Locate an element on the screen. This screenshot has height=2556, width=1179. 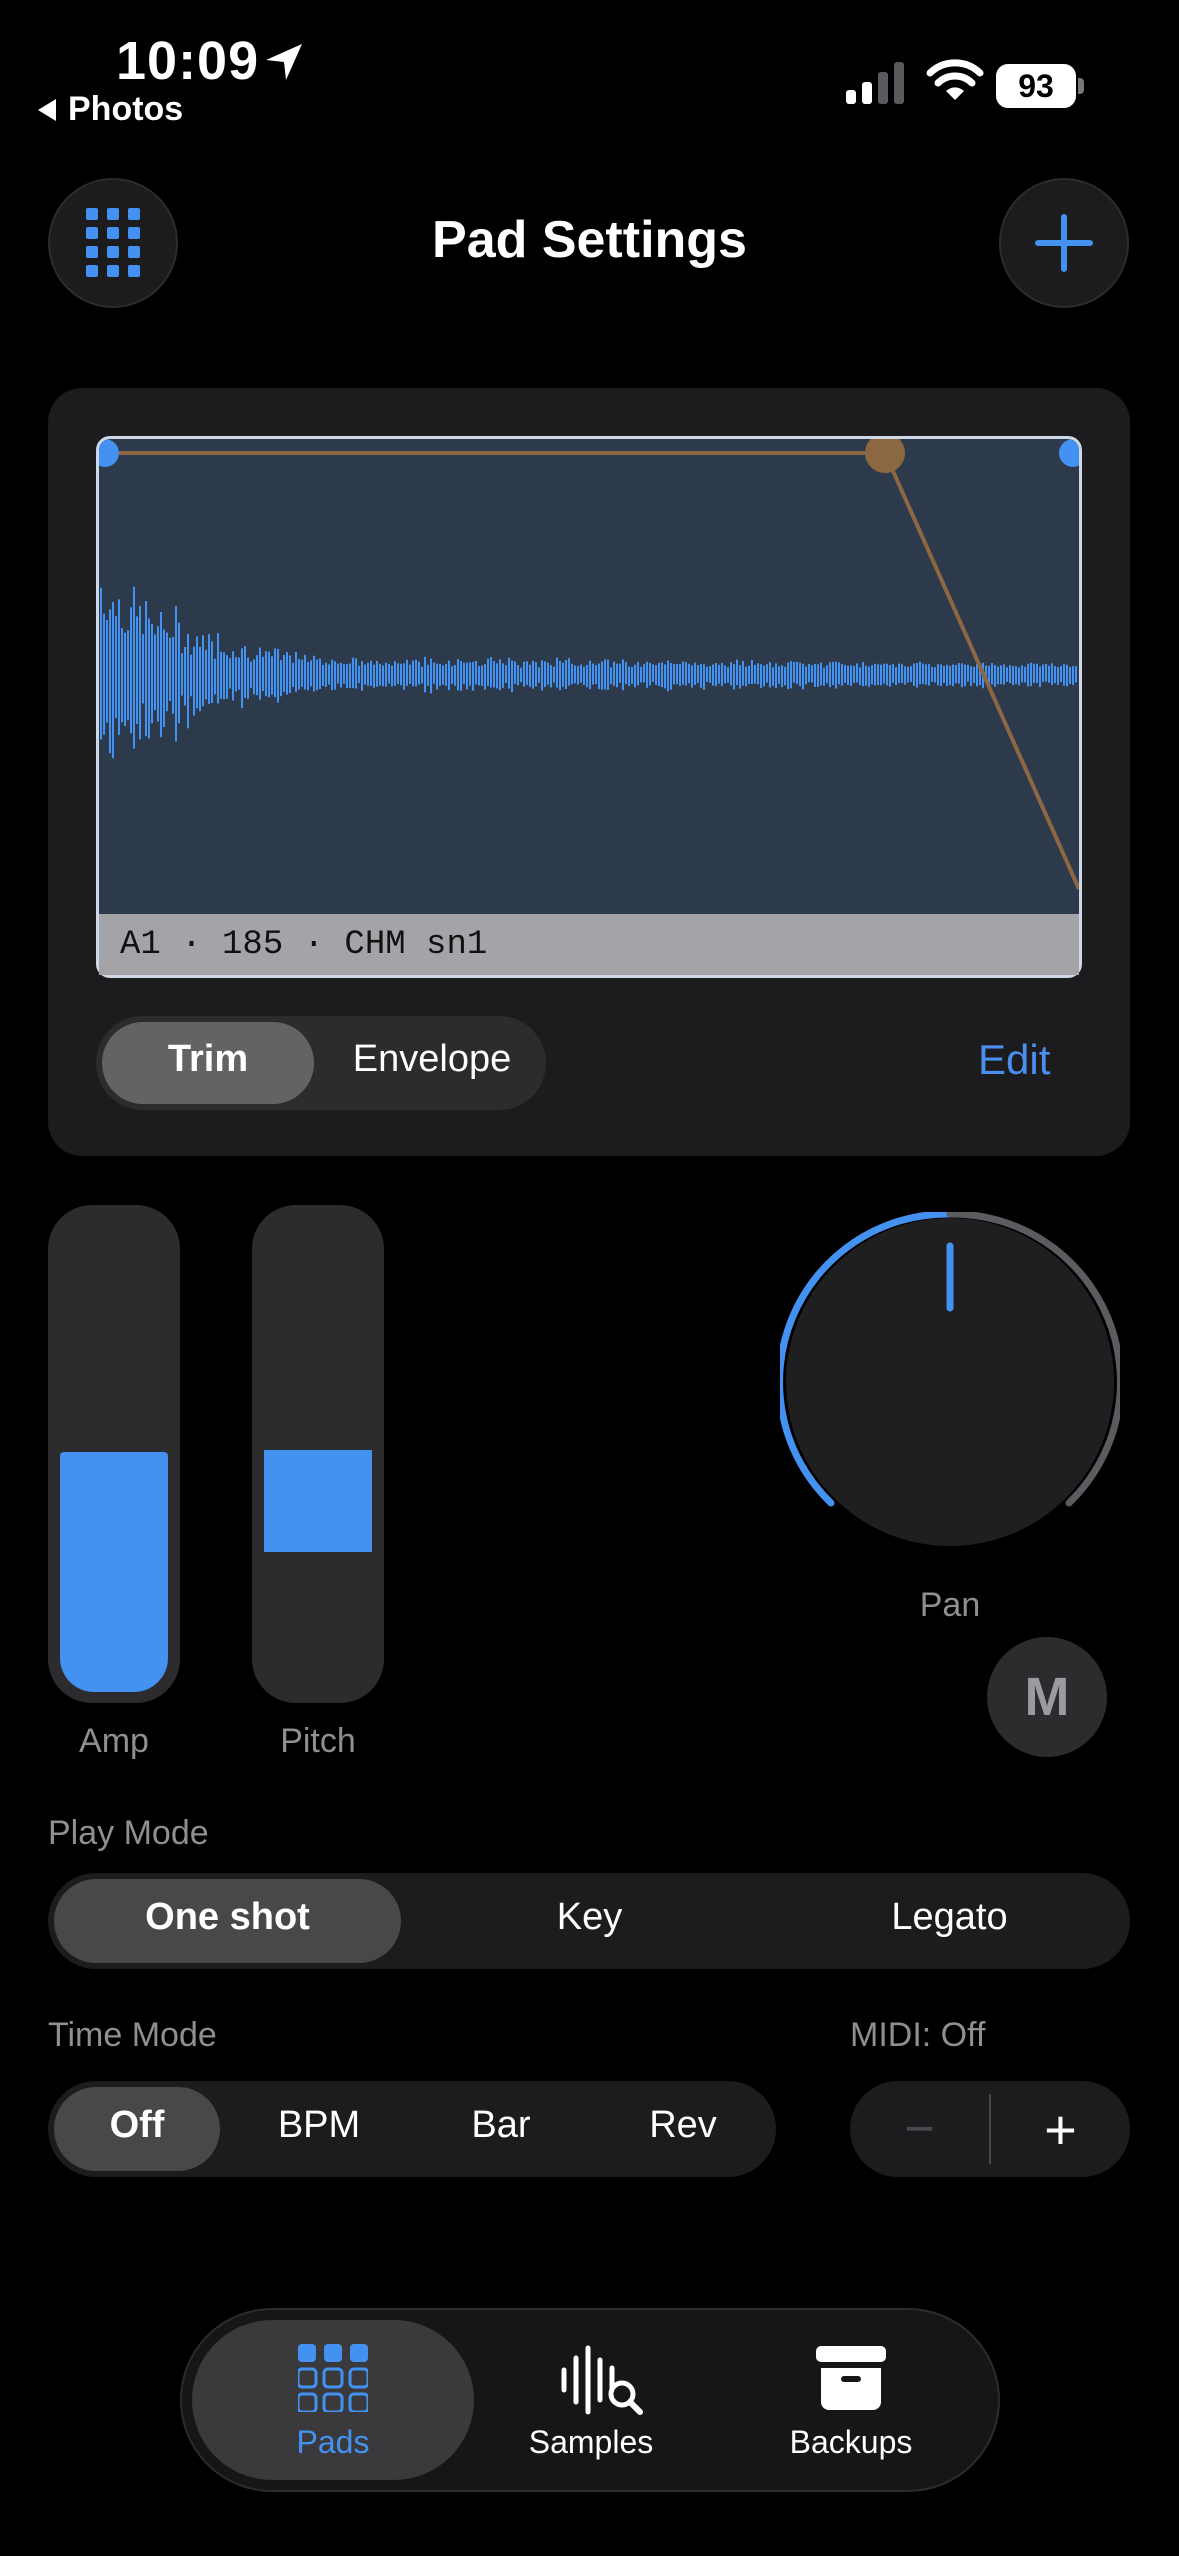
status-time: 10:09 is located at coordinates (188, 61).